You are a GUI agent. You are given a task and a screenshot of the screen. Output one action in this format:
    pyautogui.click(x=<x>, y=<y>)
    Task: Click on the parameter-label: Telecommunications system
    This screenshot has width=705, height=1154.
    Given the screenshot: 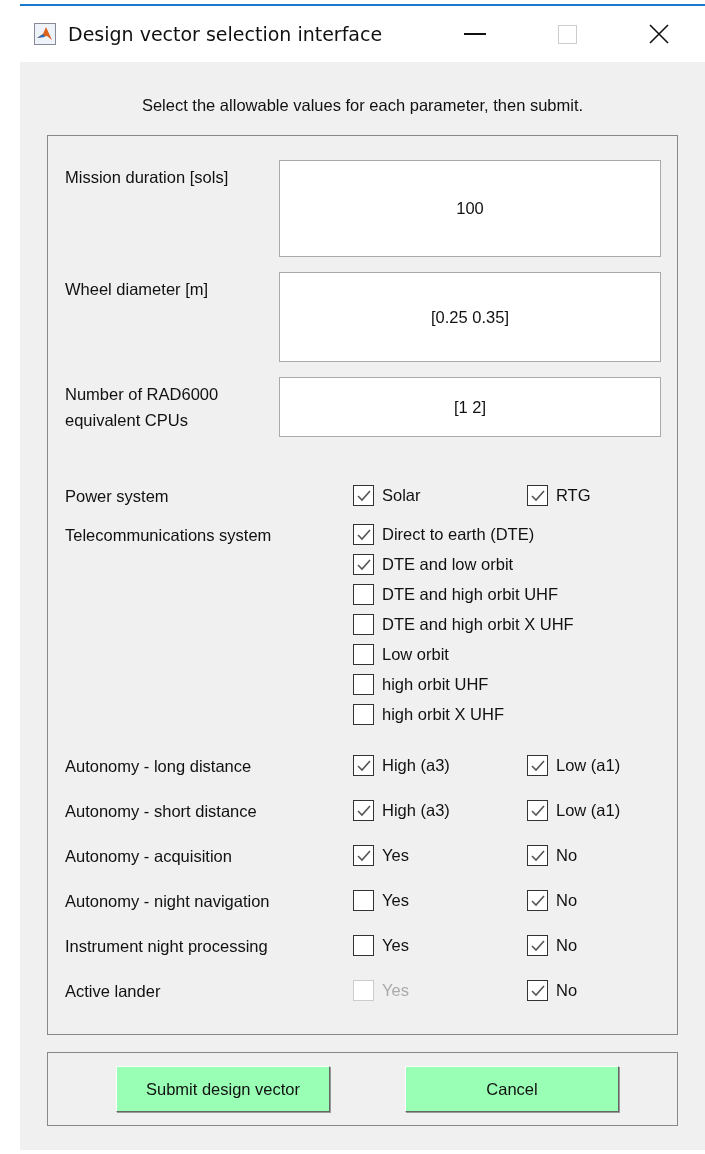 What is the action you would take?
    pyautogui.click(x=169, y=535)
    